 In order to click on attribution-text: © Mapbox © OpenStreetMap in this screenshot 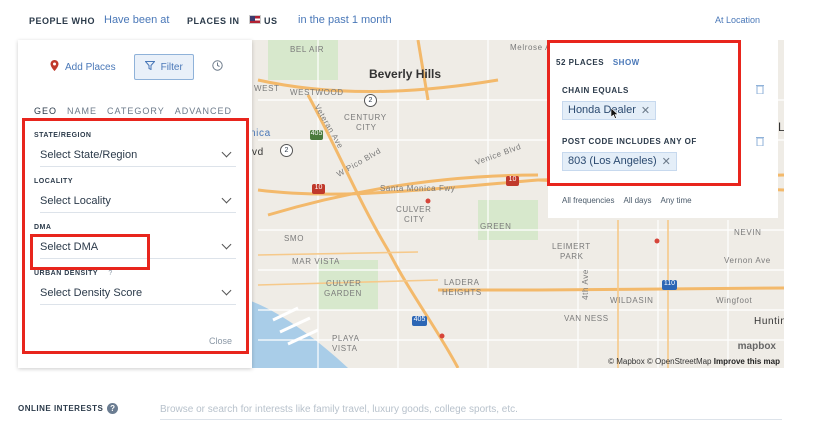, I will do `click(660, 361)`.